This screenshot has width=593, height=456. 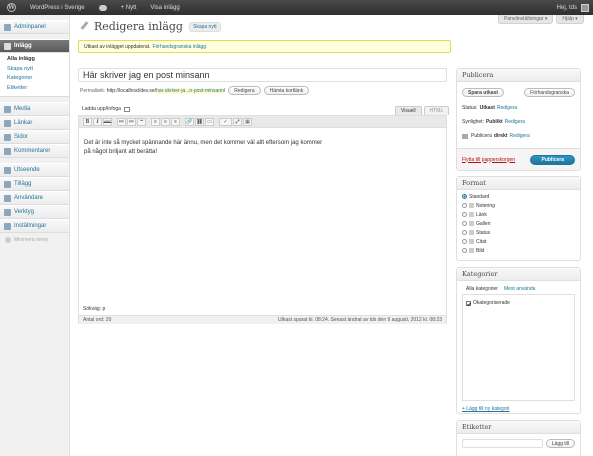 I want to click on permalink-label: Permalänk:, so click(x=93, y=90).